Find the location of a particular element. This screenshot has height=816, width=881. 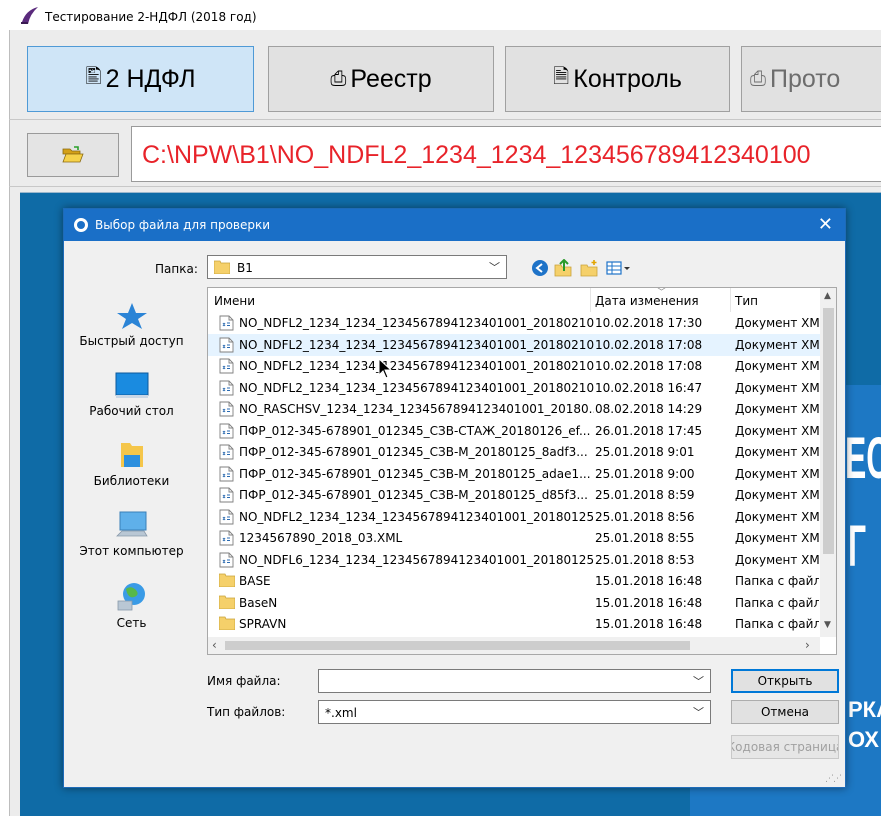

place-this-pc: Этот компьютер is located at coordinates (131, 533).